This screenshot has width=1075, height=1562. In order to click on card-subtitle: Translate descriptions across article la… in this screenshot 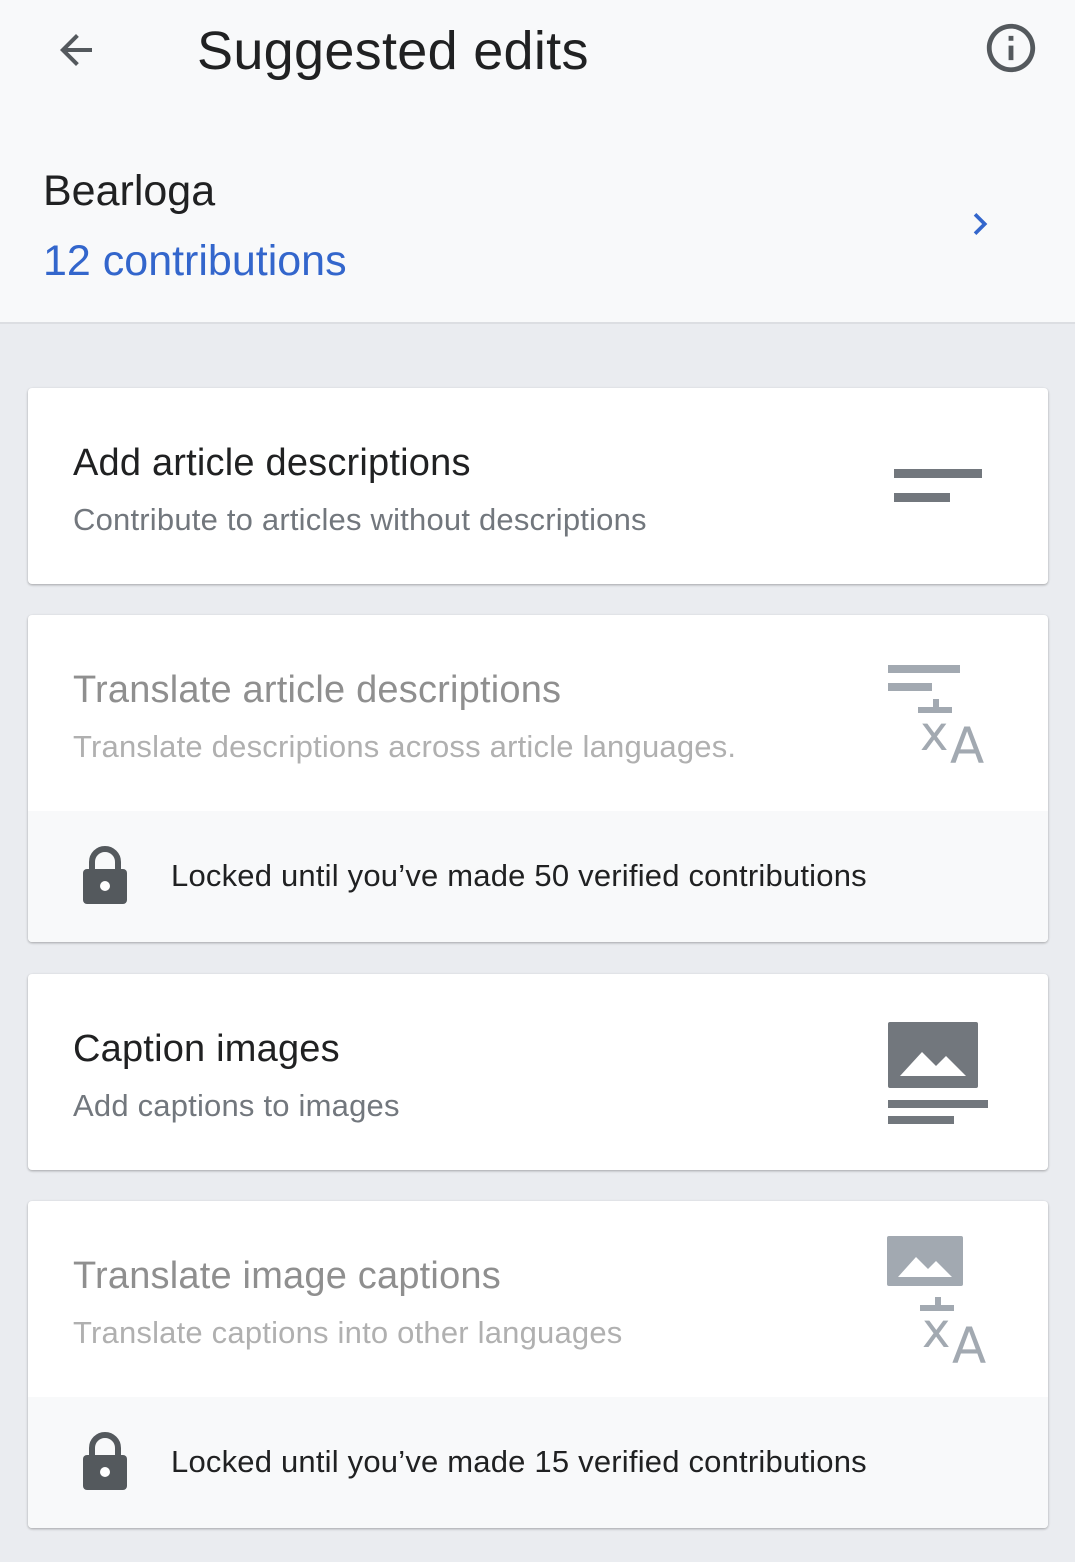, I will do `click(405, 746)`.